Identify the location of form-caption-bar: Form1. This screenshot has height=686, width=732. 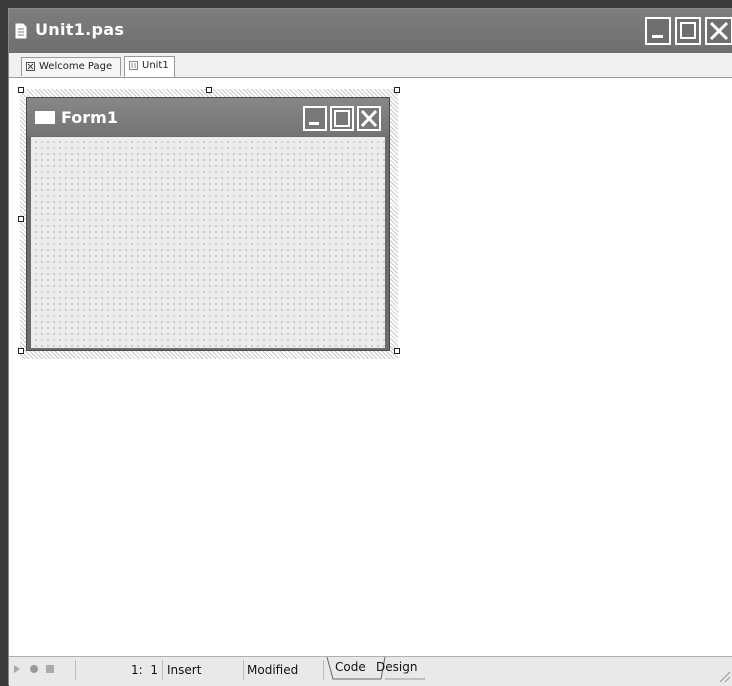
(208, 117).